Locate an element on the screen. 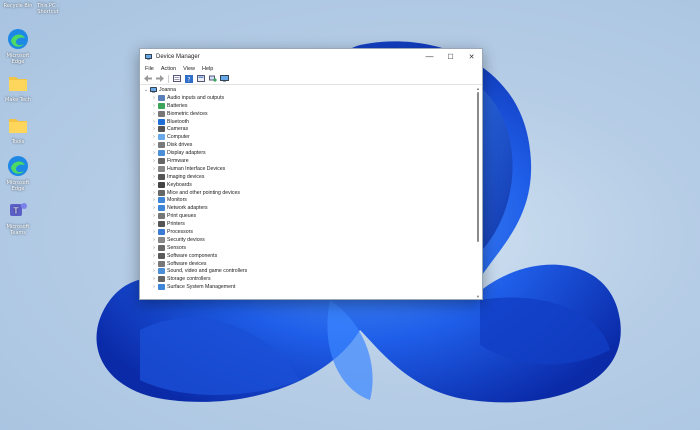  desktop-icon-teams: T Microsoft Teams is located at coordinates (18, 217).